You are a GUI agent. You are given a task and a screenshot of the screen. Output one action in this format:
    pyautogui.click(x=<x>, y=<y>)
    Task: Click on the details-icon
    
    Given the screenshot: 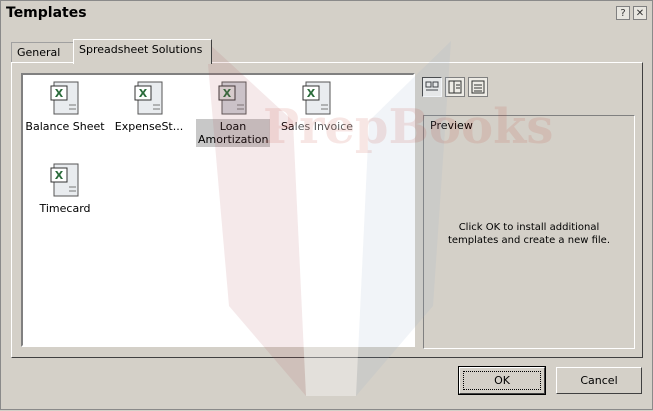 What is the action you would take?
    pyautogui.click(x=478, y=87)
    